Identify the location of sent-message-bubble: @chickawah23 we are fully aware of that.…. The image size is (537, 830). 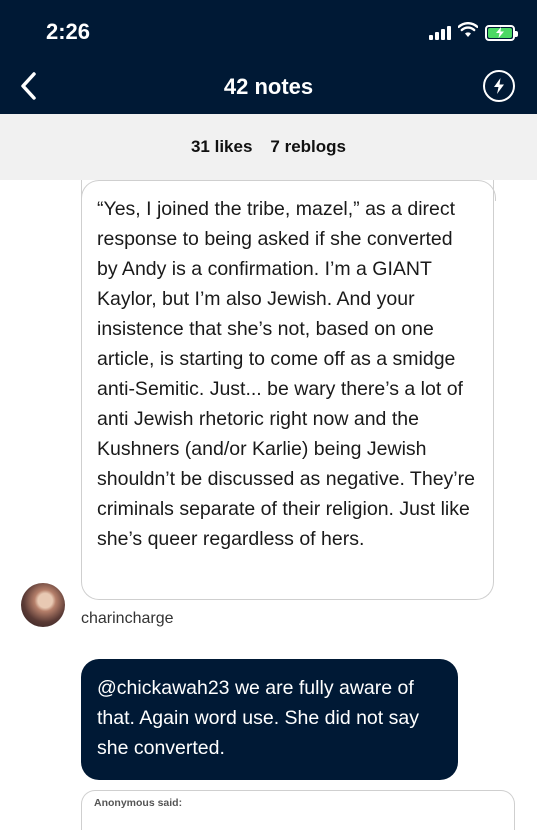
(269, 719).